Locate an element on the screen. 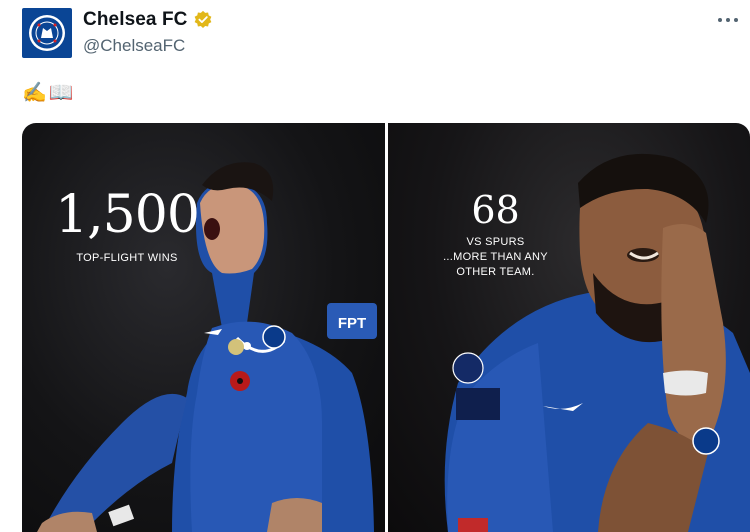  avatar is located at coordinates (47, 33).